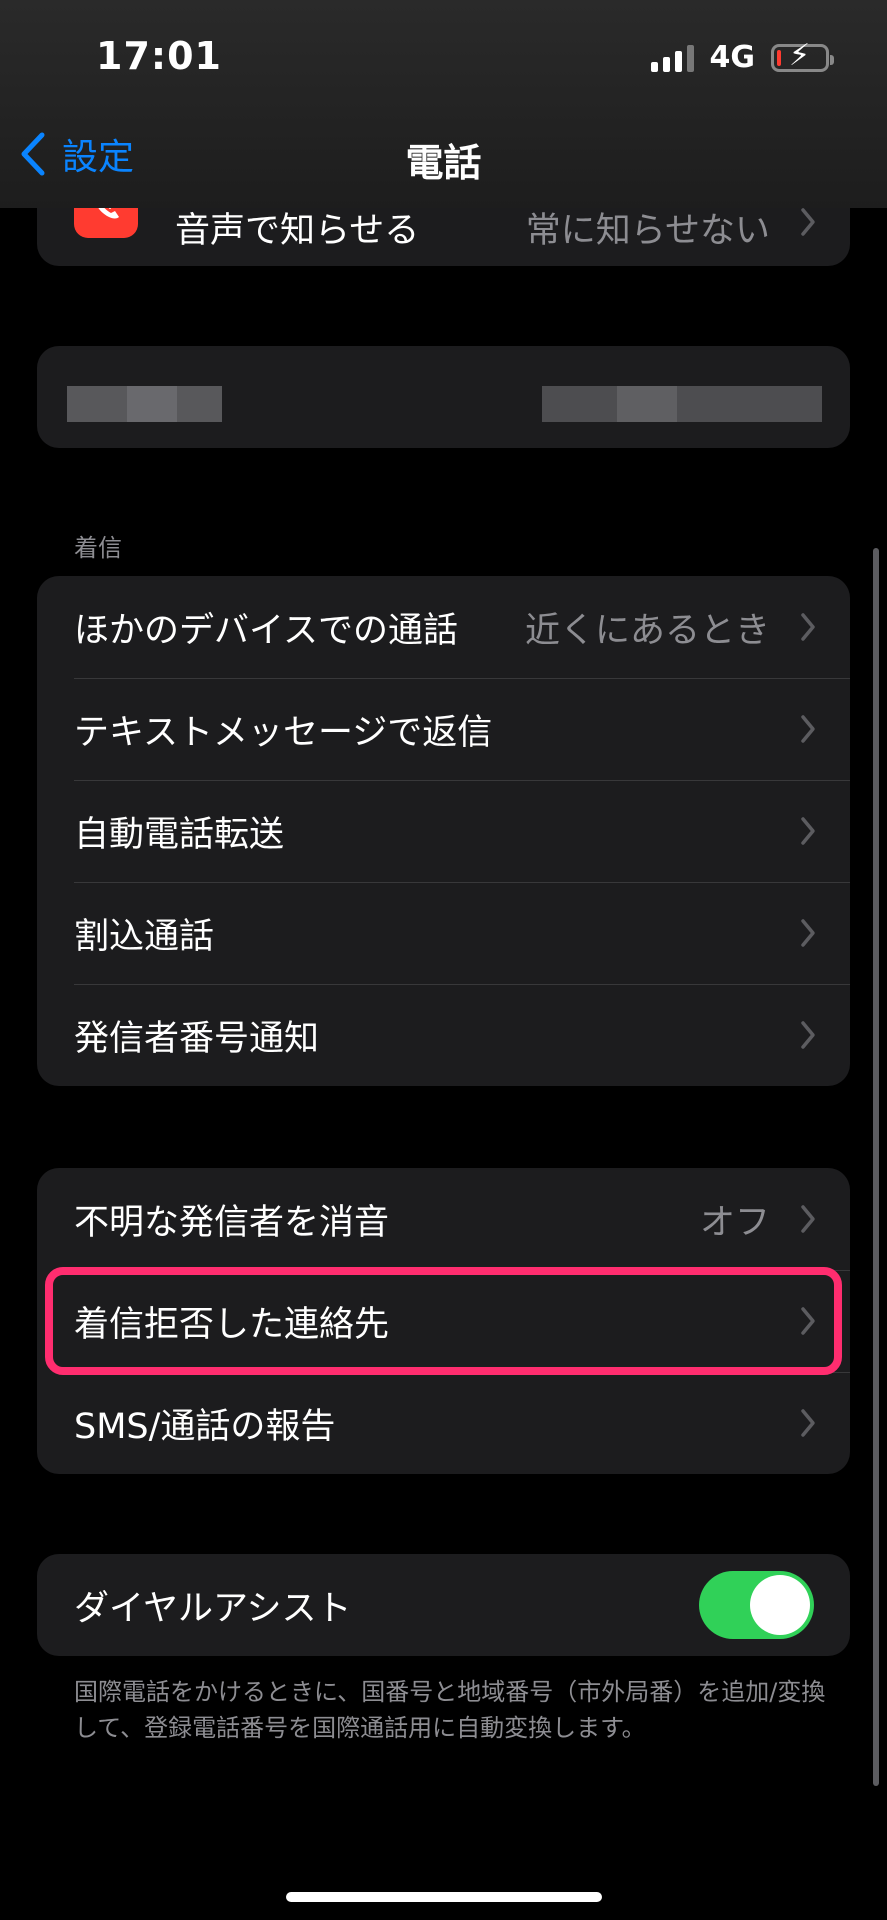 This screenshot has height=1920, width=887. I want to click on row-label: ダイヤルアシスト, so click(213, 1608).